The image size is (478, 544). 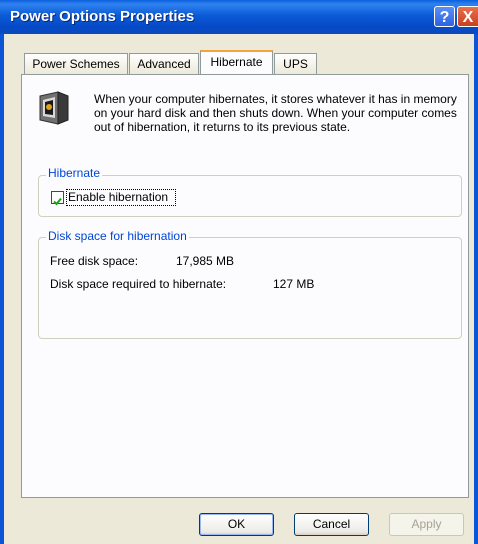 I want to click on tab-ups: UPS, so click(x=295, y=63).